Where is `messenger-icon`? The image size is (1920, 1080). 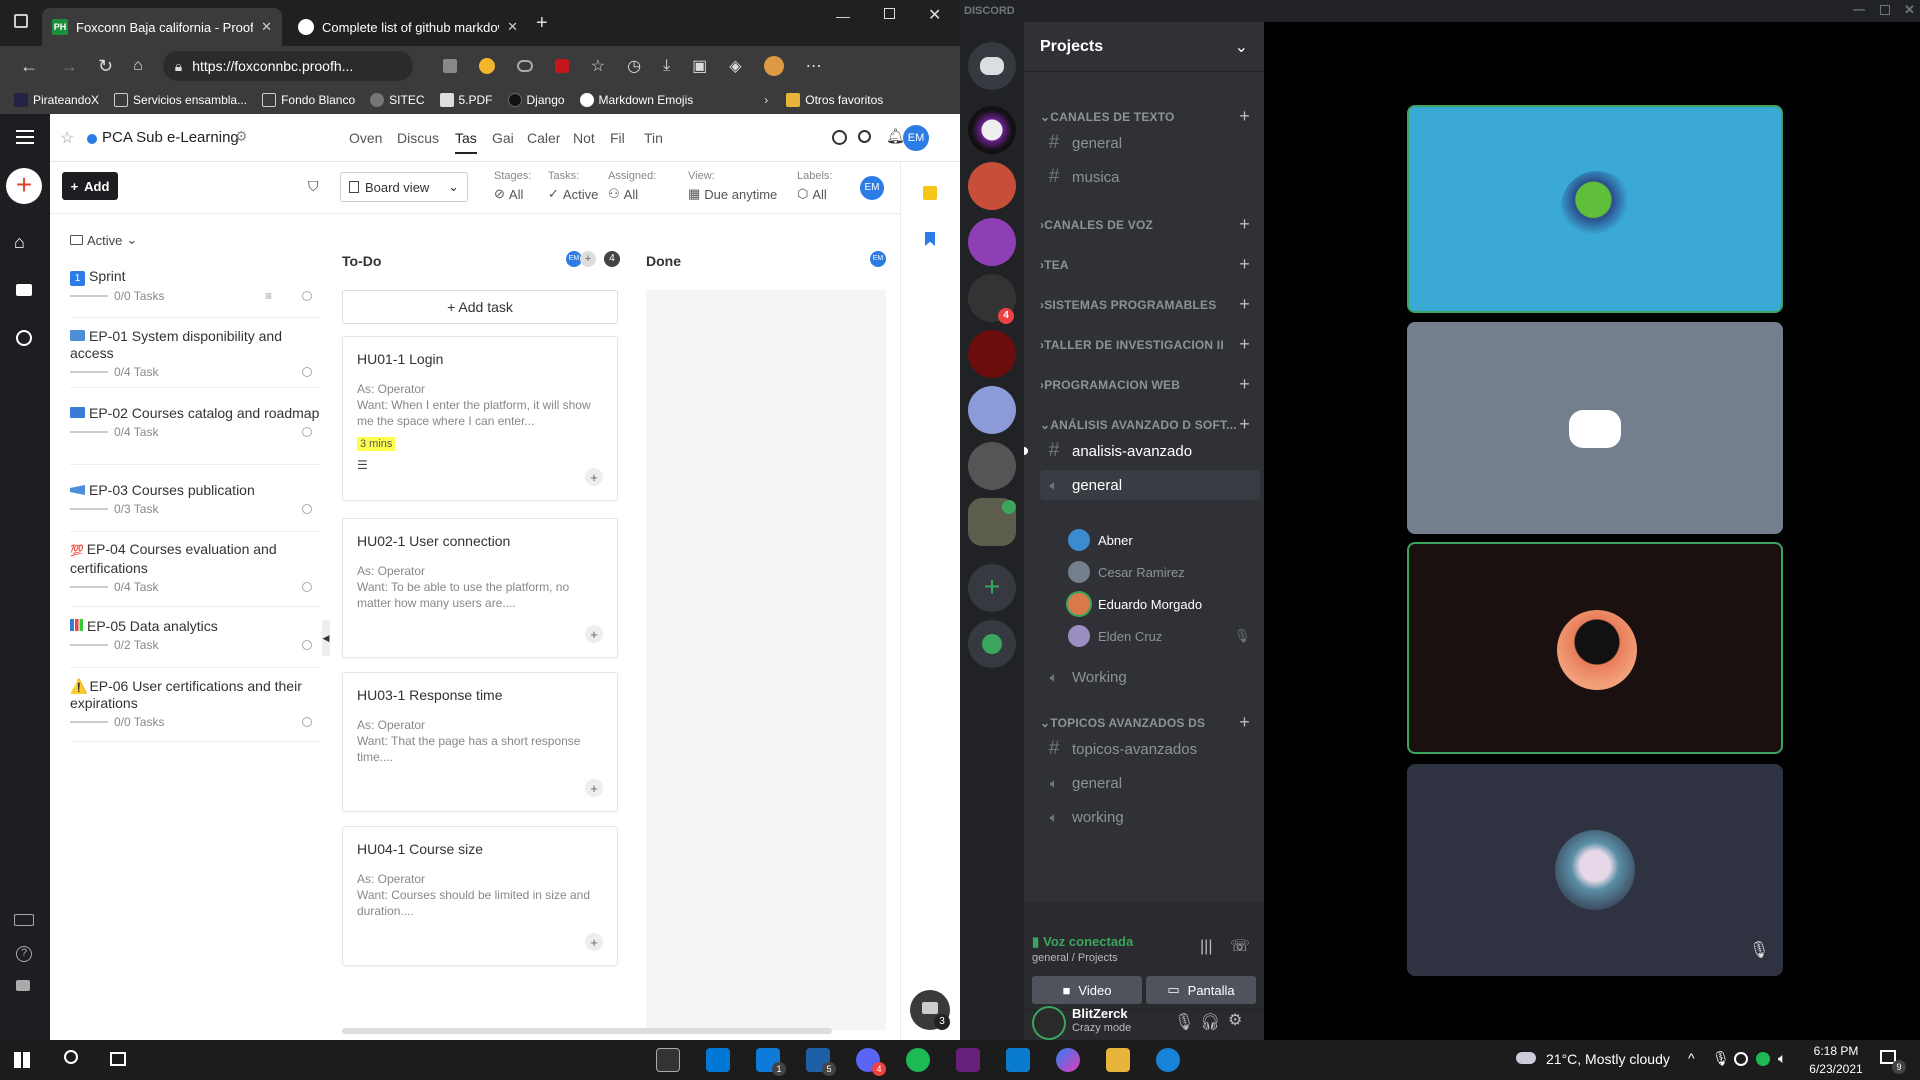
messenger-icon is located at coordinates (1068, 1060).